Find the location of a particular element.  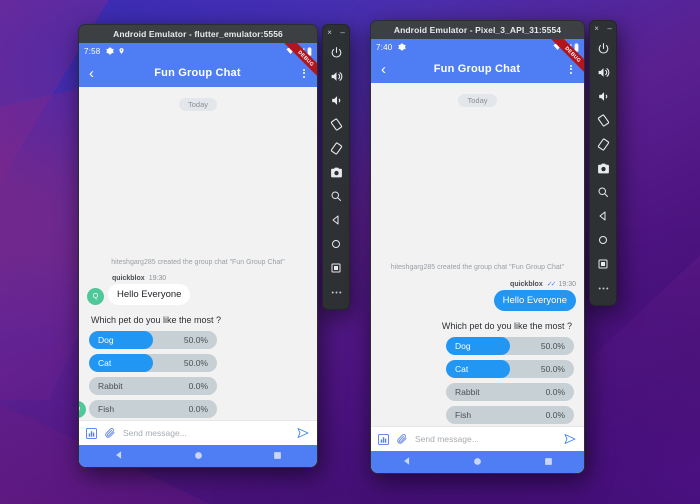

poll-options-list: Dog 50.0% Cat 50.0% Rabbit 0.0% Fish 0.0% Q is located at coordinates (148, 374).